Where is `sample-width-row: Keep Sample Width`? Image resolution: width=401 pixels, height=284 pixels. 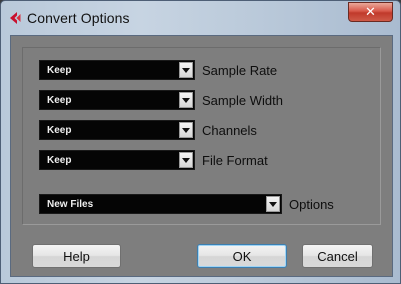
sample-width-row: Keep Sample Width is located at coordinates (161, 100).